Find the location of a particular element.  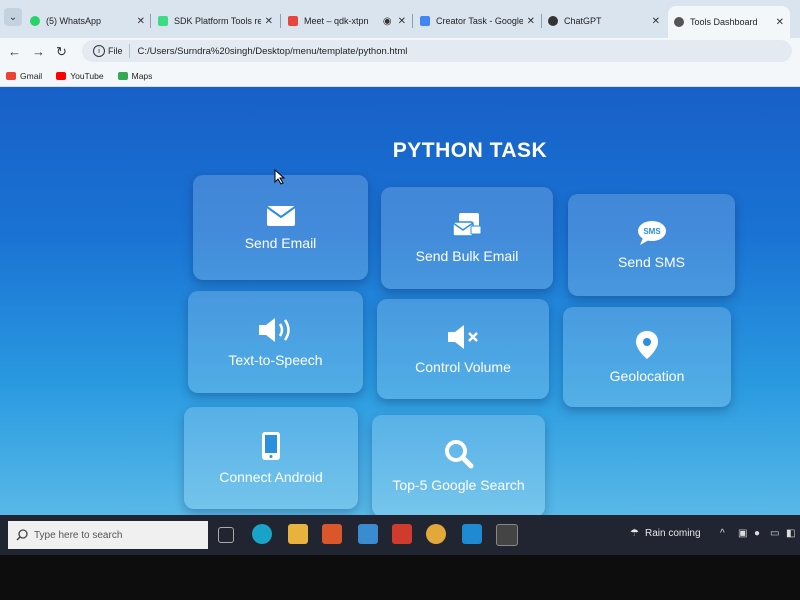

tab-meet: Meet – qdk-xtpn ◉ ✕ is located at coordinates (347, 21).